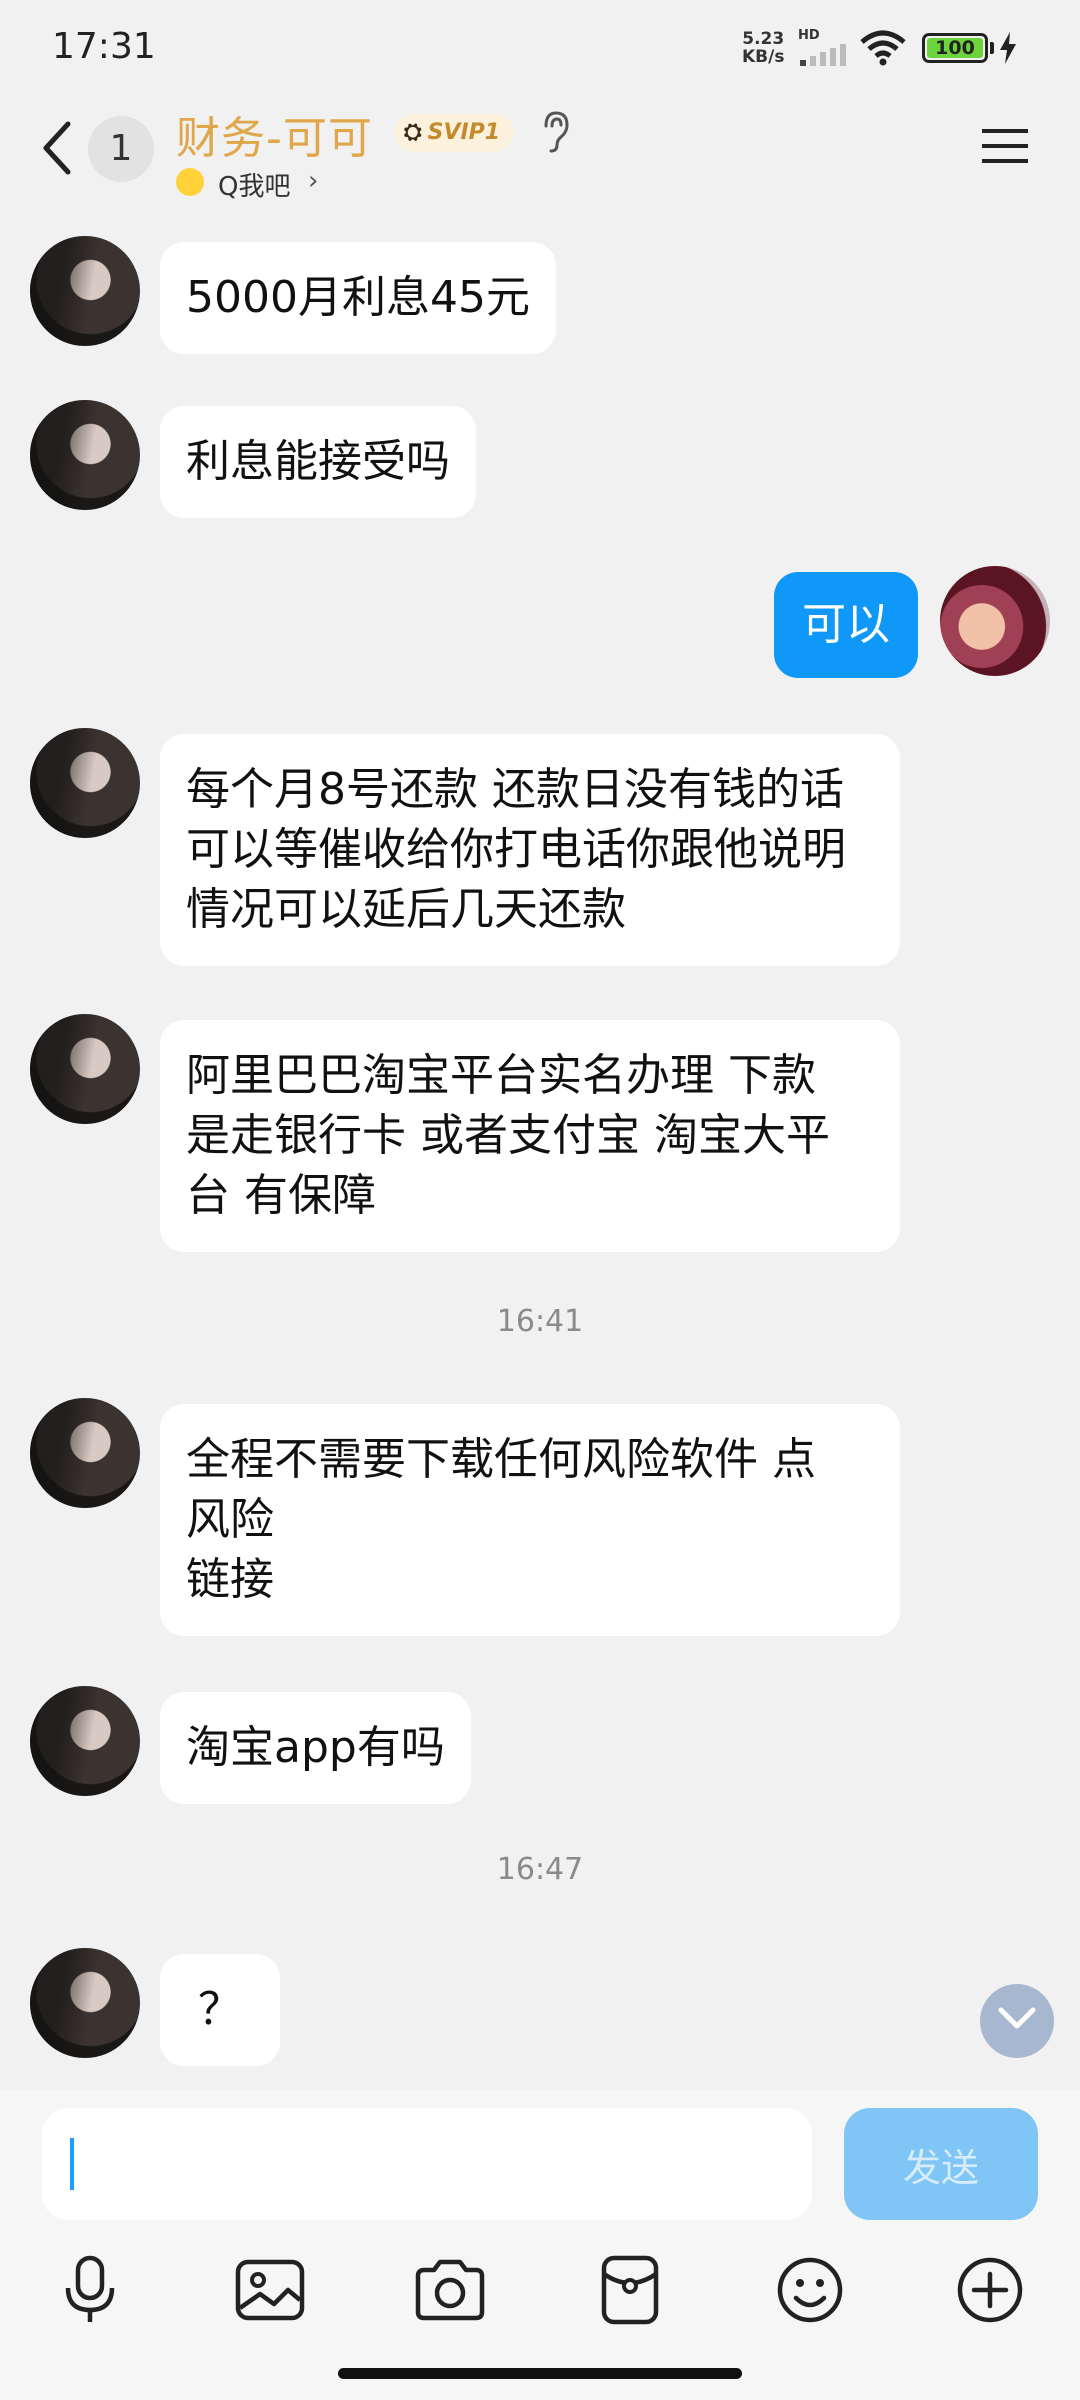 This screenshot has width=1080, height=2400. Describe the element at coordinates (540, 48) in the screenshot. I see `status-bar: 17:31 5.23 KB/s HD 100` at that location.